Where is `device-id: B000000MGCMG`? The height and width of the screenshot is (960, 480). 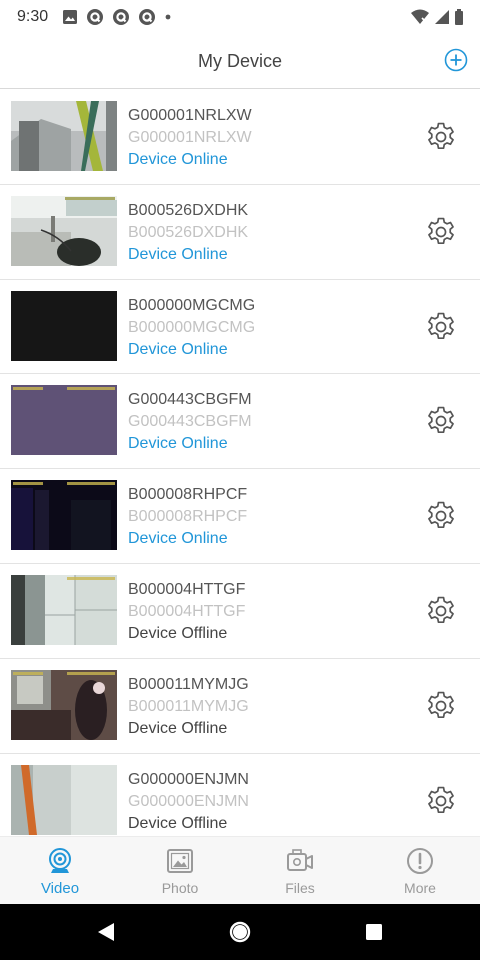 device-id: B000000MGCMG is located at coordinates (192, 327).